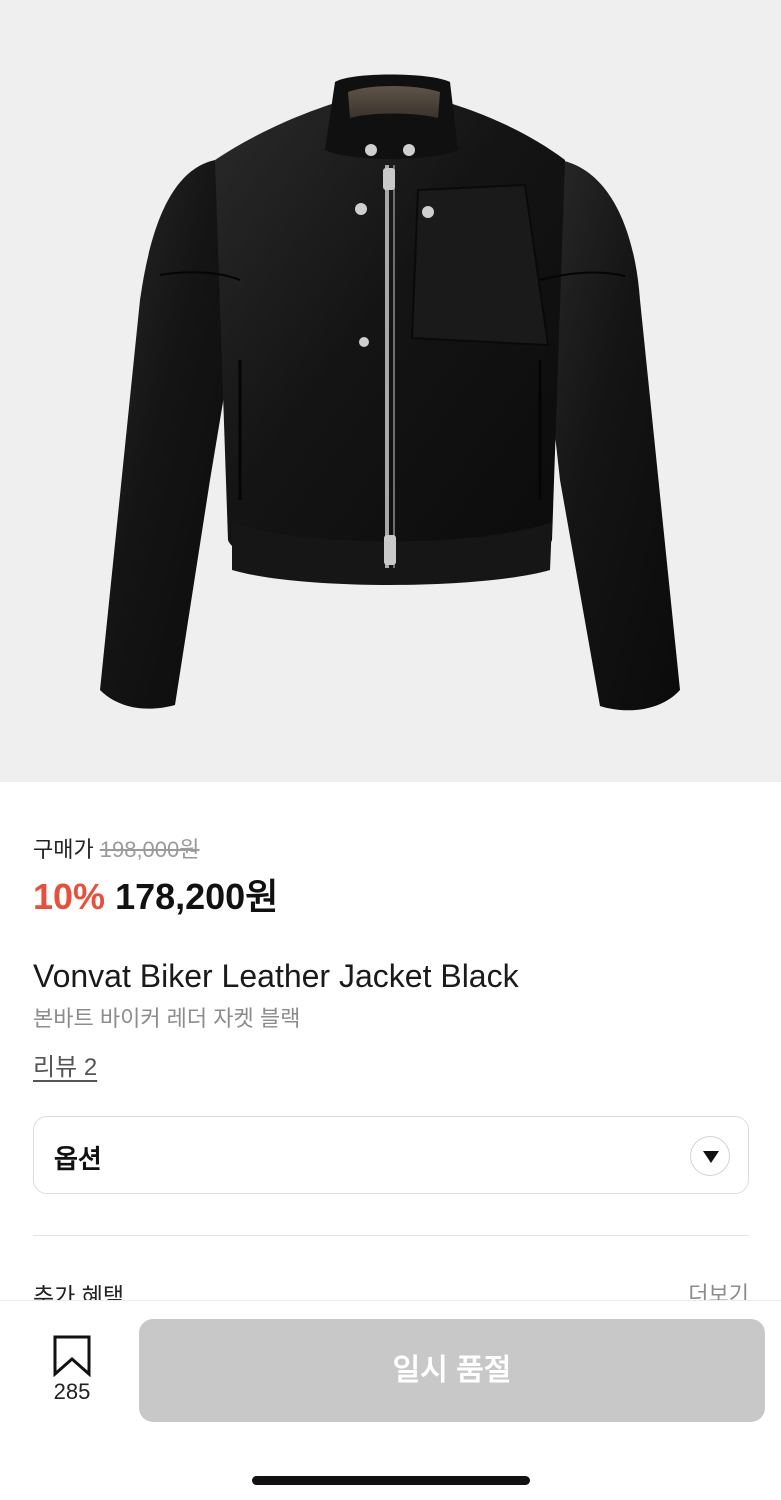 The image size is (781, 1500). Describe the element at coordinates (452, 1370) in the screenshot. I see `sold-out-button: 일시 품절` at that location.